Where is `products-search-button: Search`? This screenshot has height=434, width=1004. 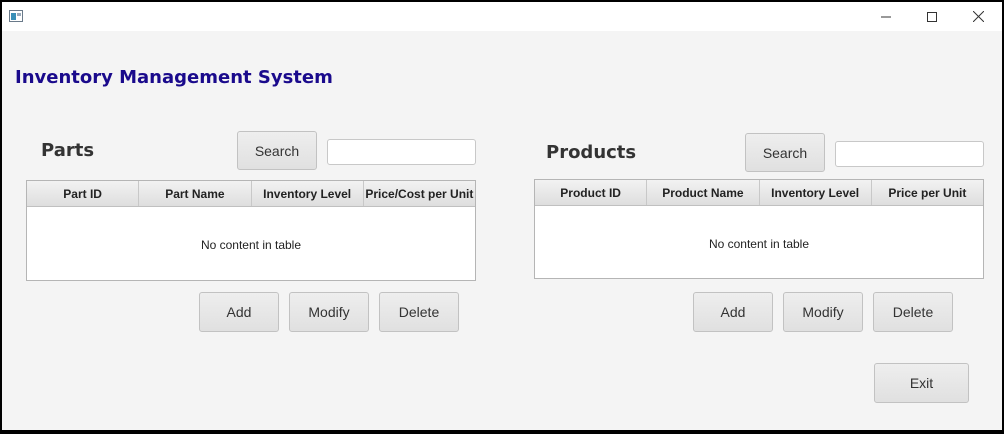
products-search-button: Search is located at coordinates (785, 152).